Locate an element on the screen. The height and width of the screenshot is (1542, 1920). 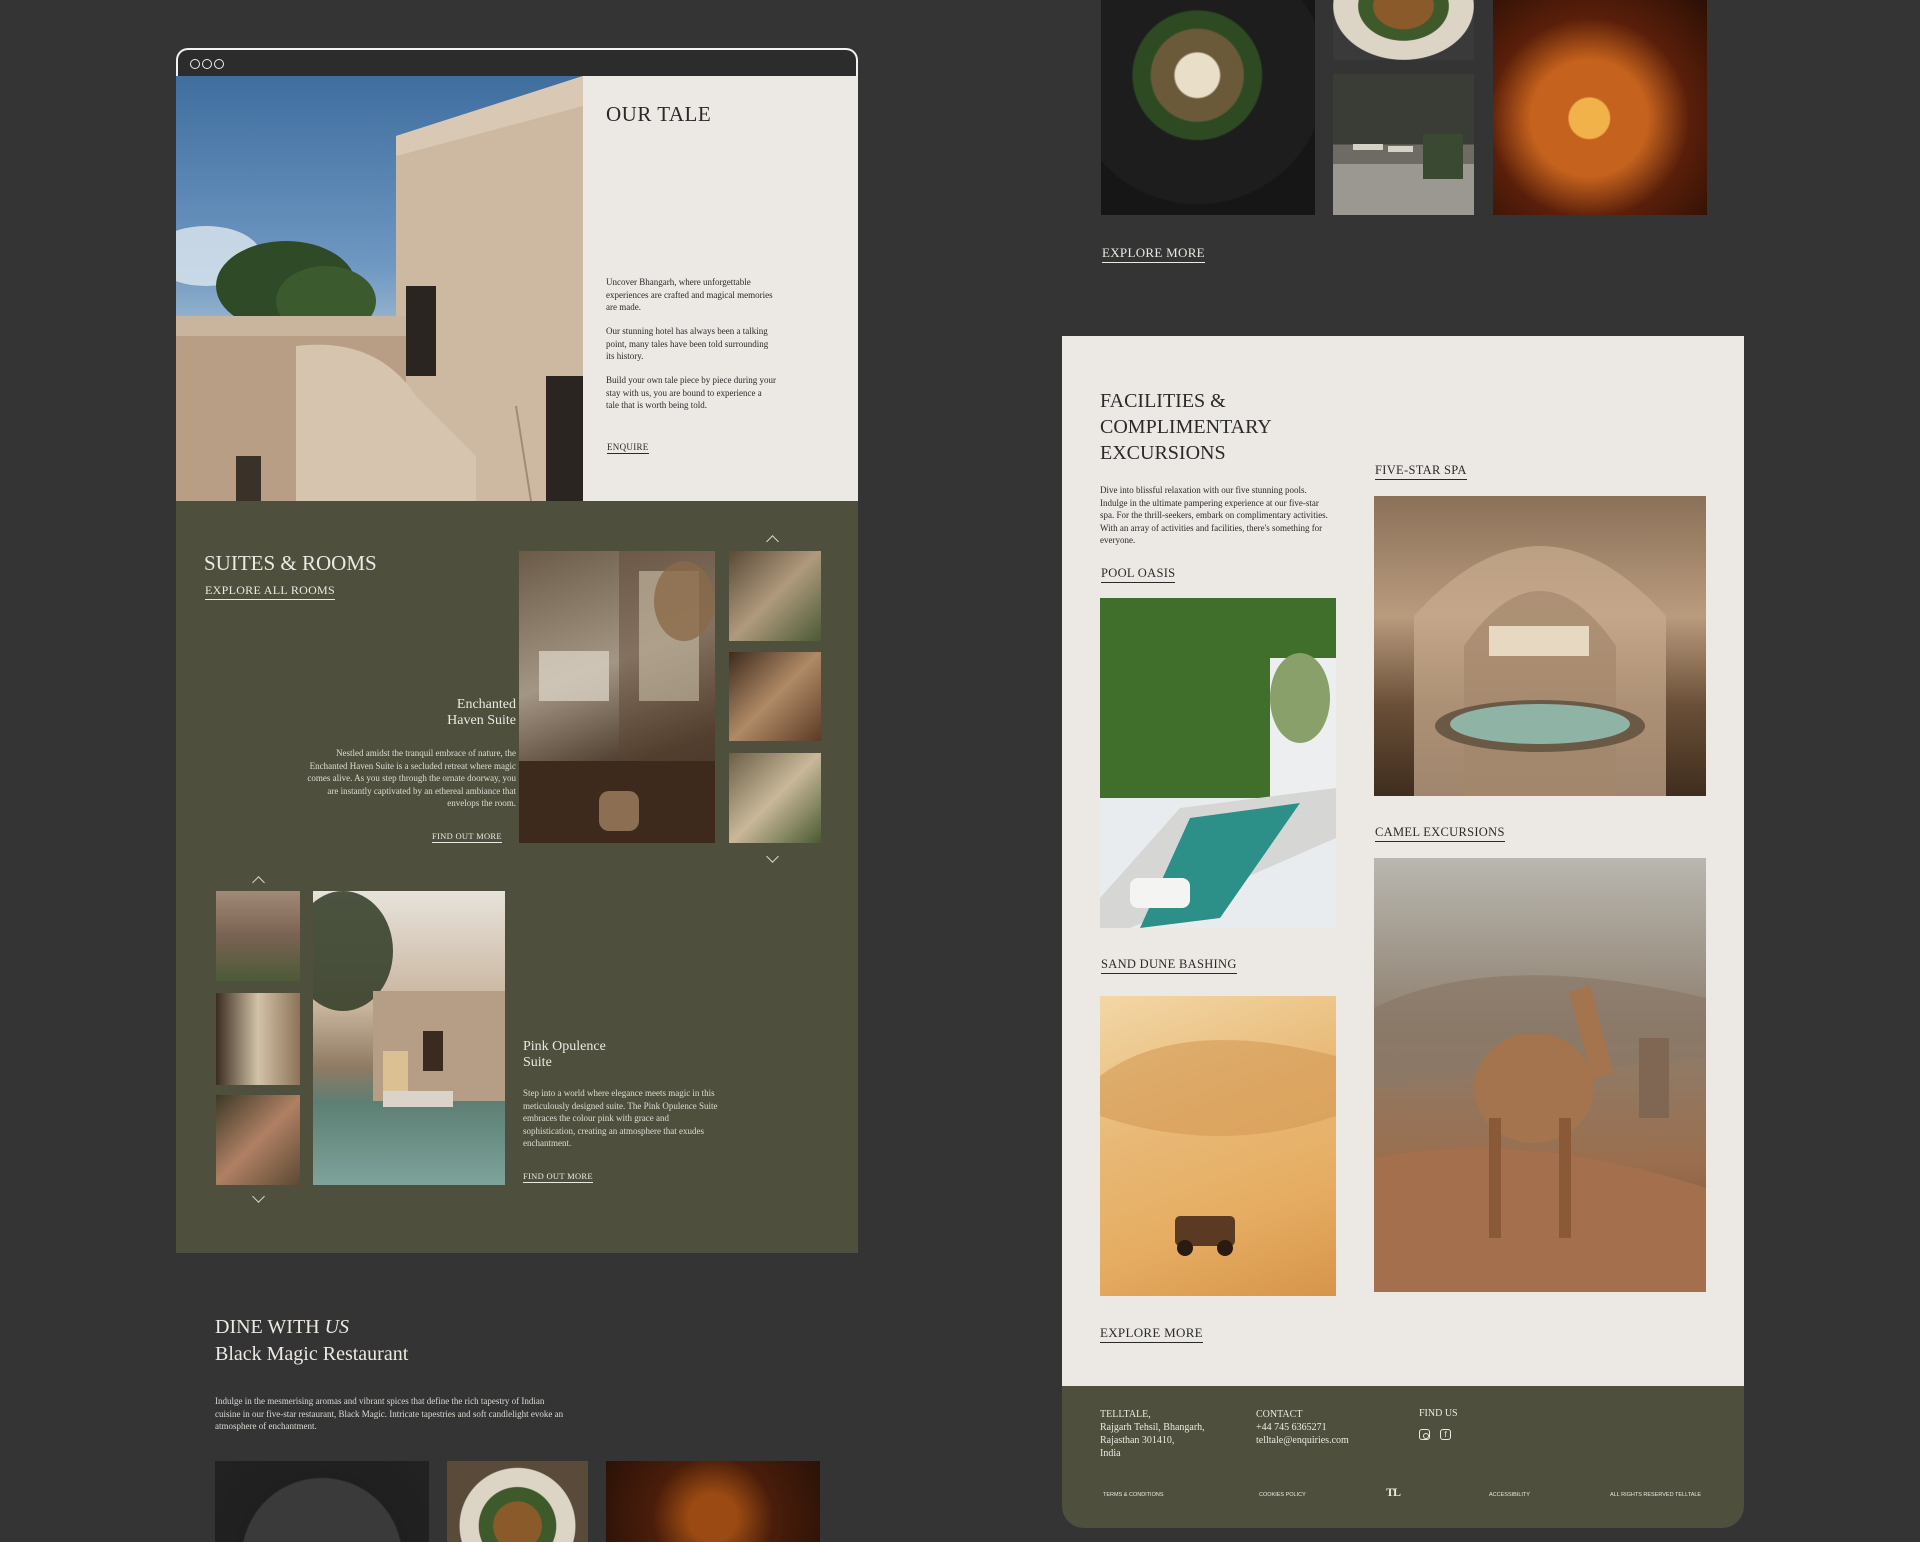
facilities-title-line: FACILITIES & is located at coordinates (1163, 401).